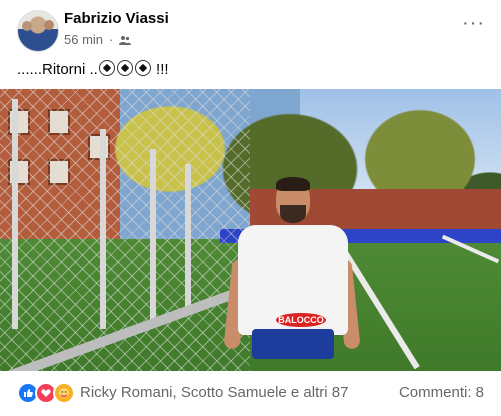 The width and height of the screenshot is (501, 416). What do you see at coordinates (293, 214) in the screenshot?
I see `player-beard` at bounding box center [293, 214].